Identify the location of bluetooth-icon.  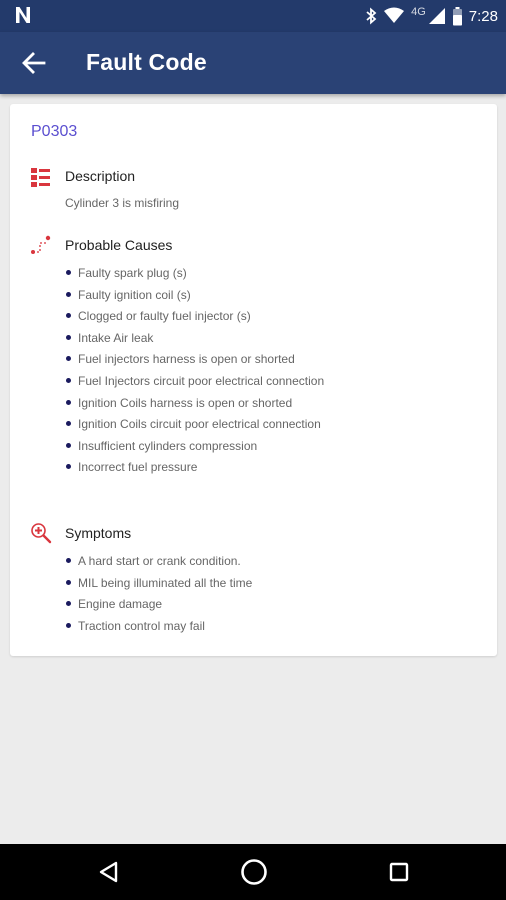
(371, 16).